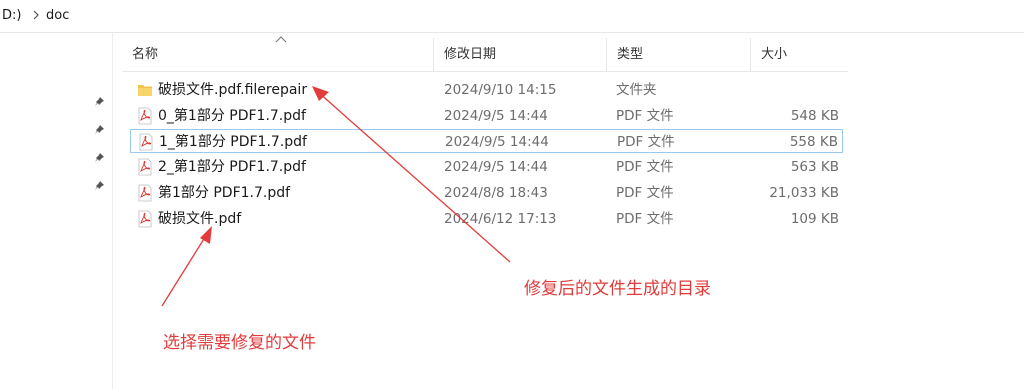 This screenshot has width=1024, height=389. I want to click on file-row: 破损文件.pdf 2024/6/12 17:13 PDF 文件 109 KB, so click(486, 219).